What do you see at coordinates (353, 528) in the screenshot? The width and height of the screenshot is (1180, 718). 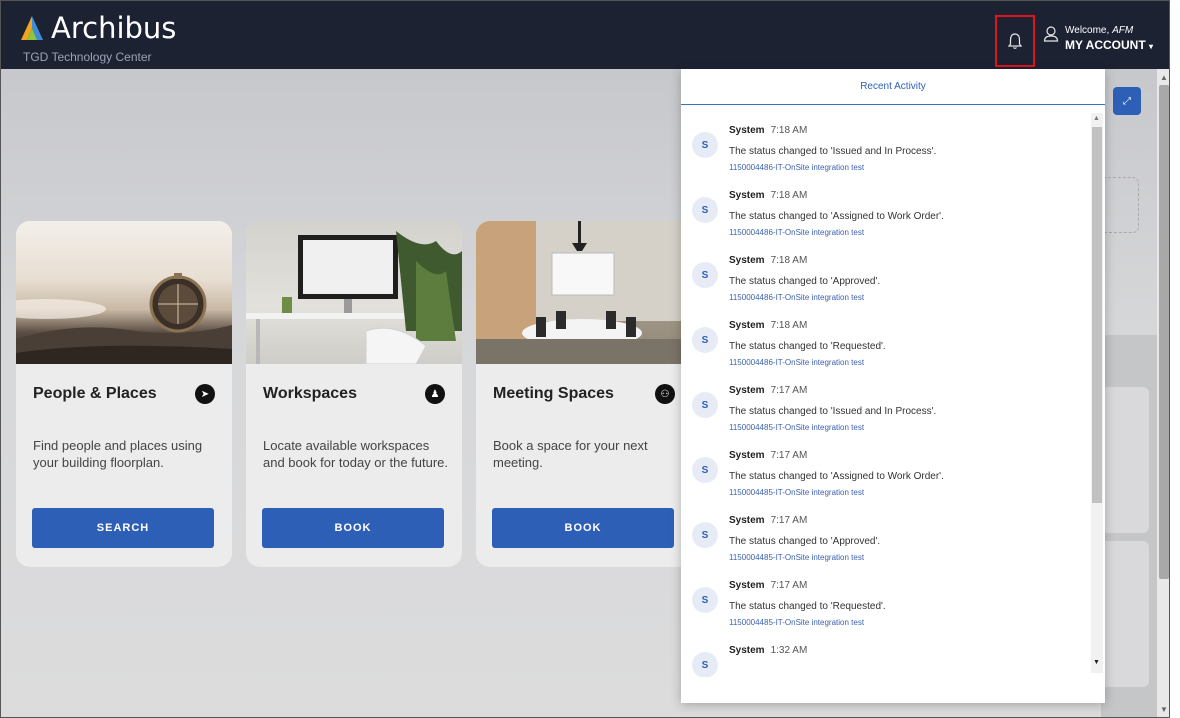 I see `book-workspace-button: BOOK` at bounding box center [353, 528].